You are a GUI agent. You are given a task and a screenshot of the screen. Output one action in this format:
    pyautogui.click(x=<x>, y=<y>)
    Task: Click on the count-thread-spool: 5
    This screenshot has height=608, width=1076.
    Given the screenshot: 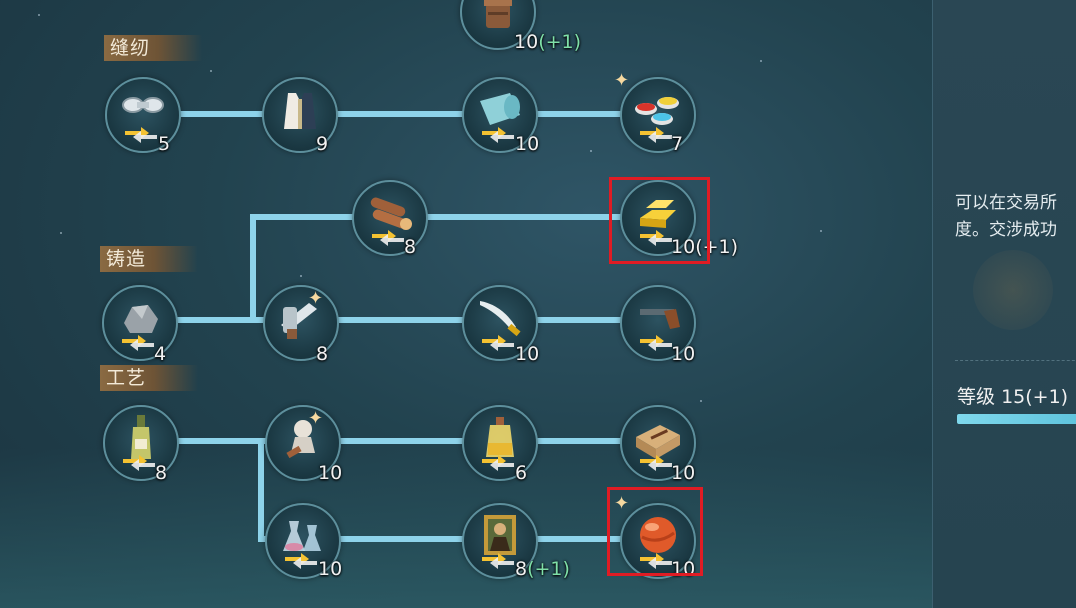 What is the action you would take?
    pyautogui.click(x=164, y=144)
    